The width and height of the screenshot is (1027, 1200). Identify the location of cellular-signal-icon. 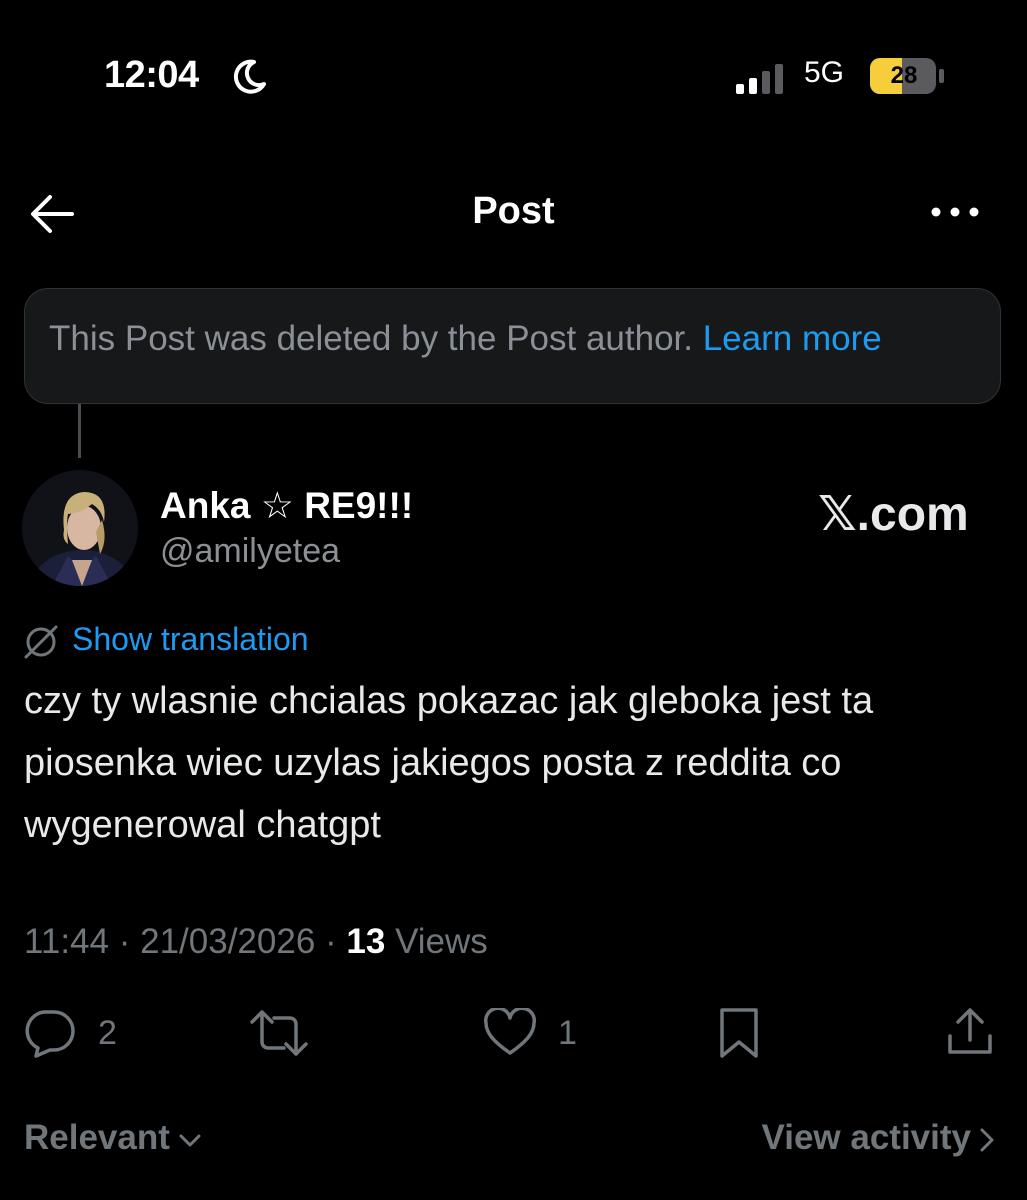
(759, 79).